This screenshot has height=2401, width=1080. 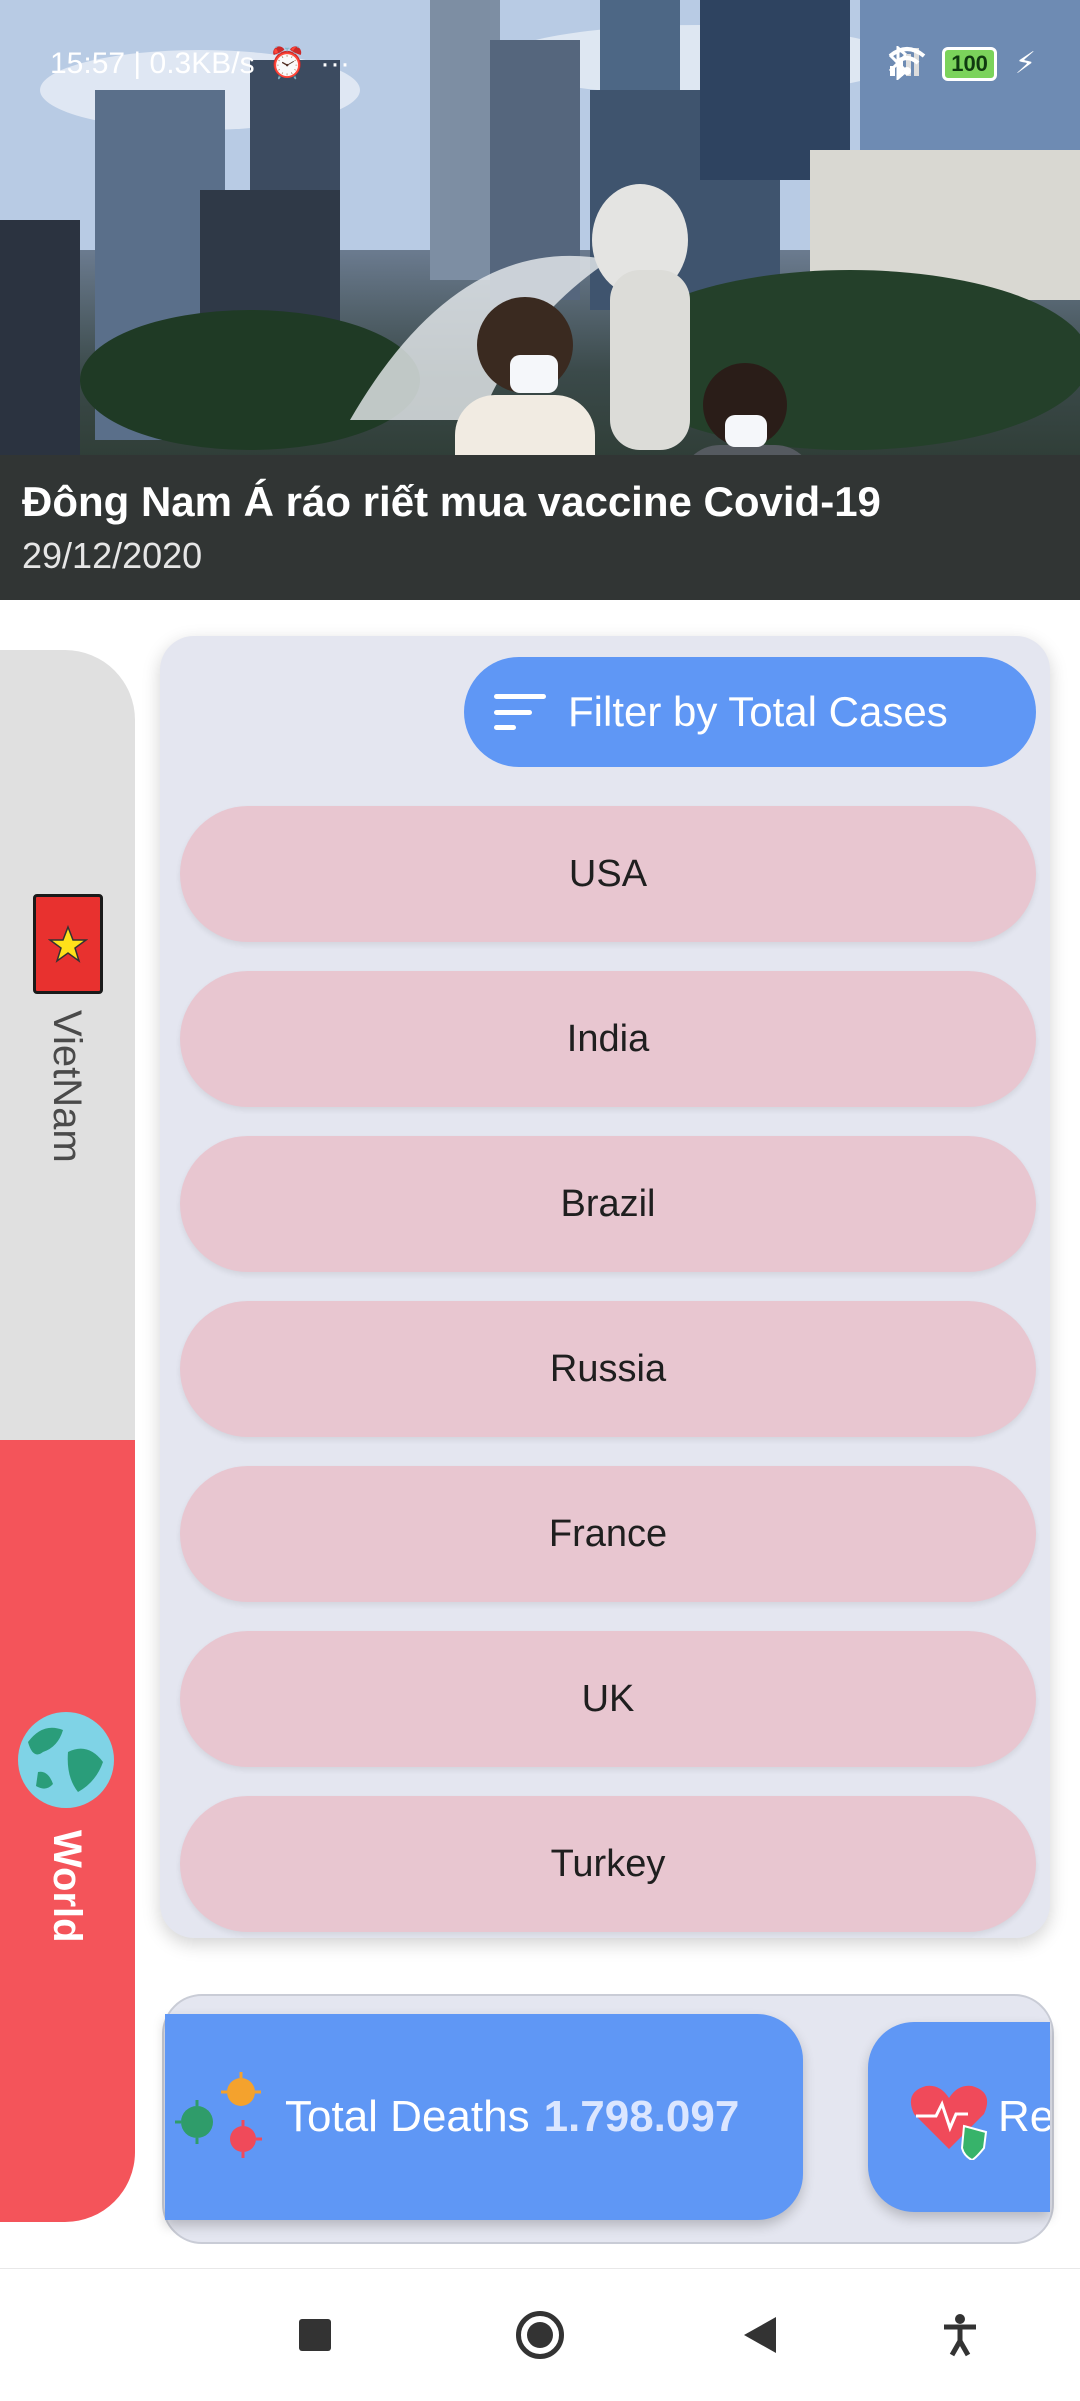 I want to click on recovered-card: Re, so click(x=959, y=2117).